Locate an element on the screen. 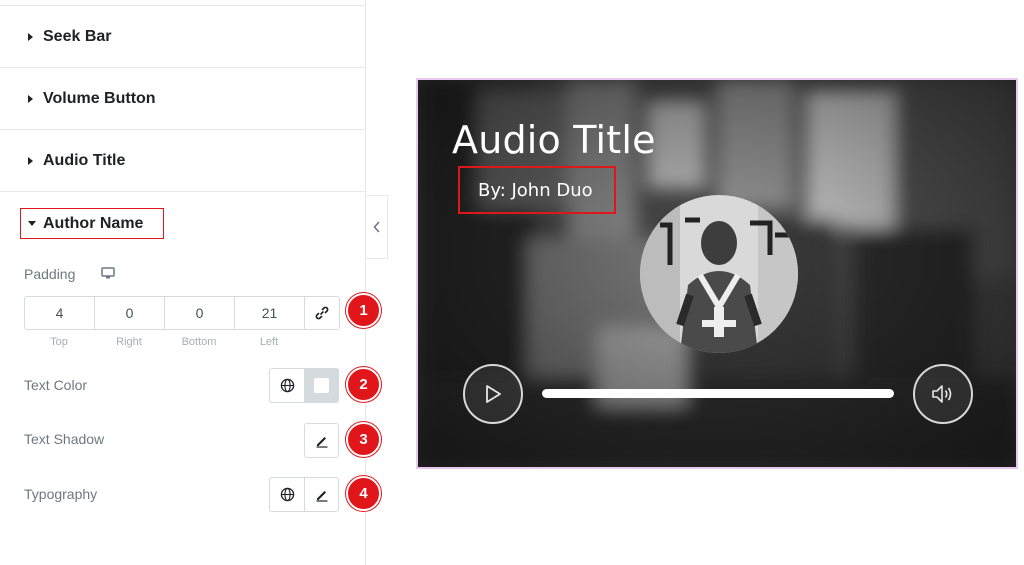  link-icon is located at coordinates (322, 313).